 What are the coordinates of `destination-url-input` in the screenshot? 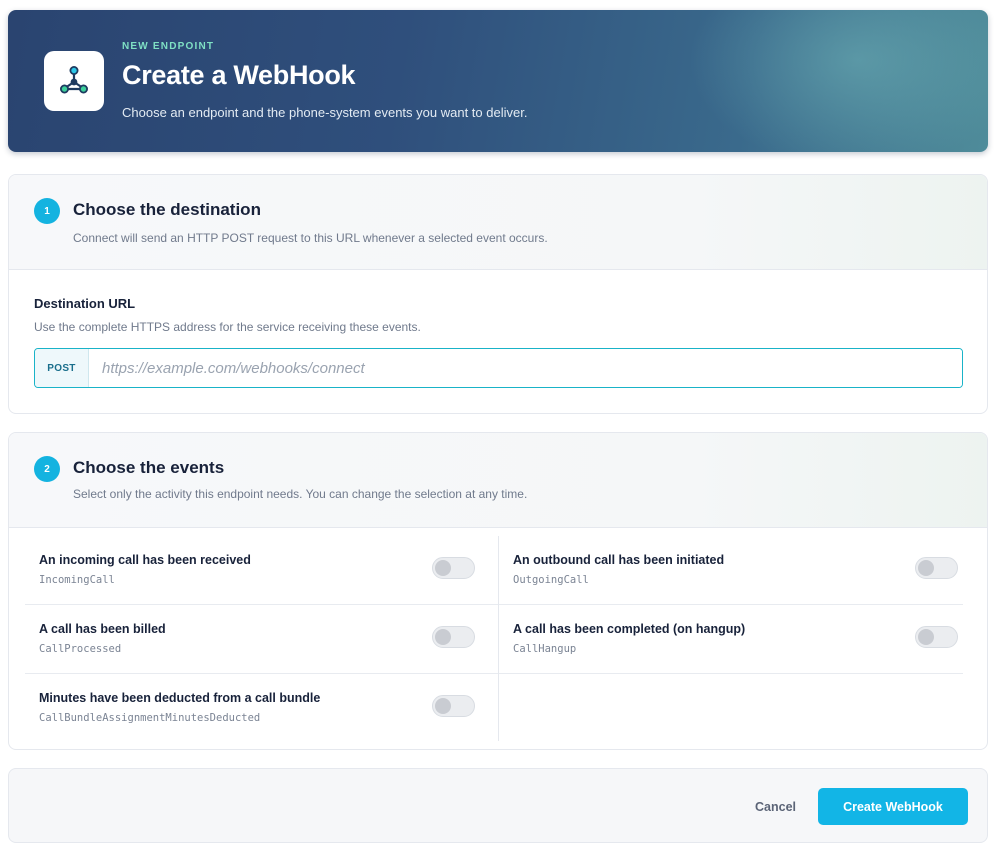 It's located at (525, 368).